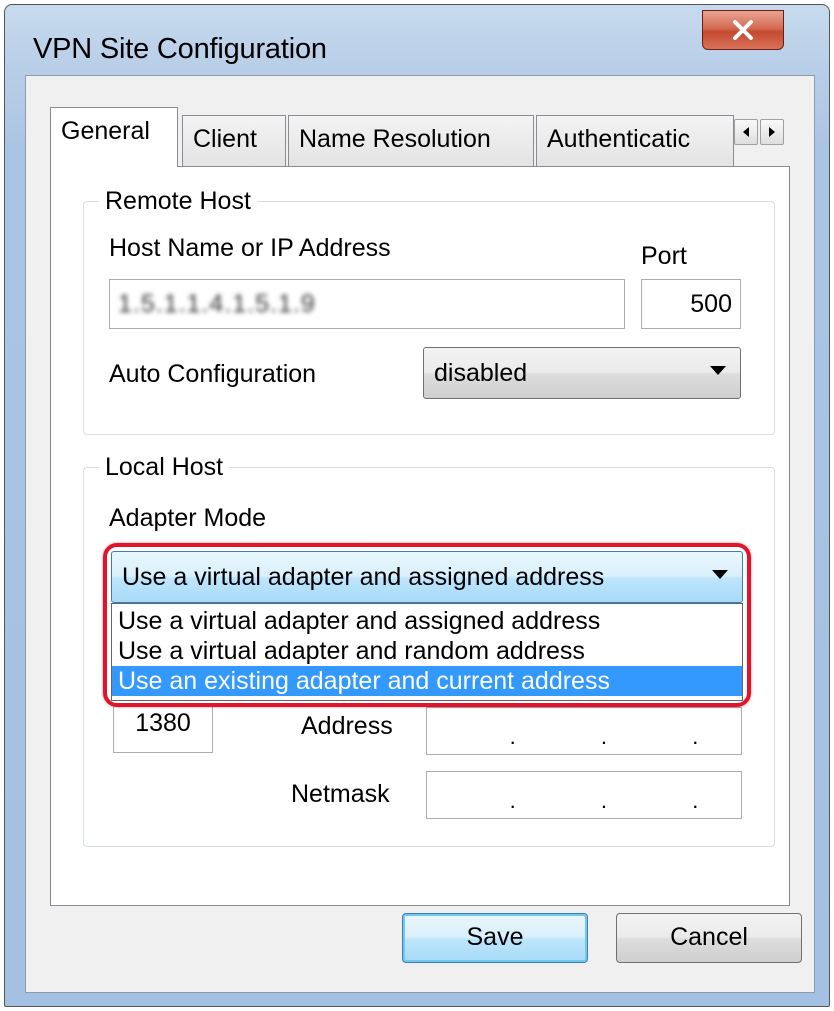 This screenshot has height=1011, width=834. I want to click on arrow-right-icon, so click(772, 132).